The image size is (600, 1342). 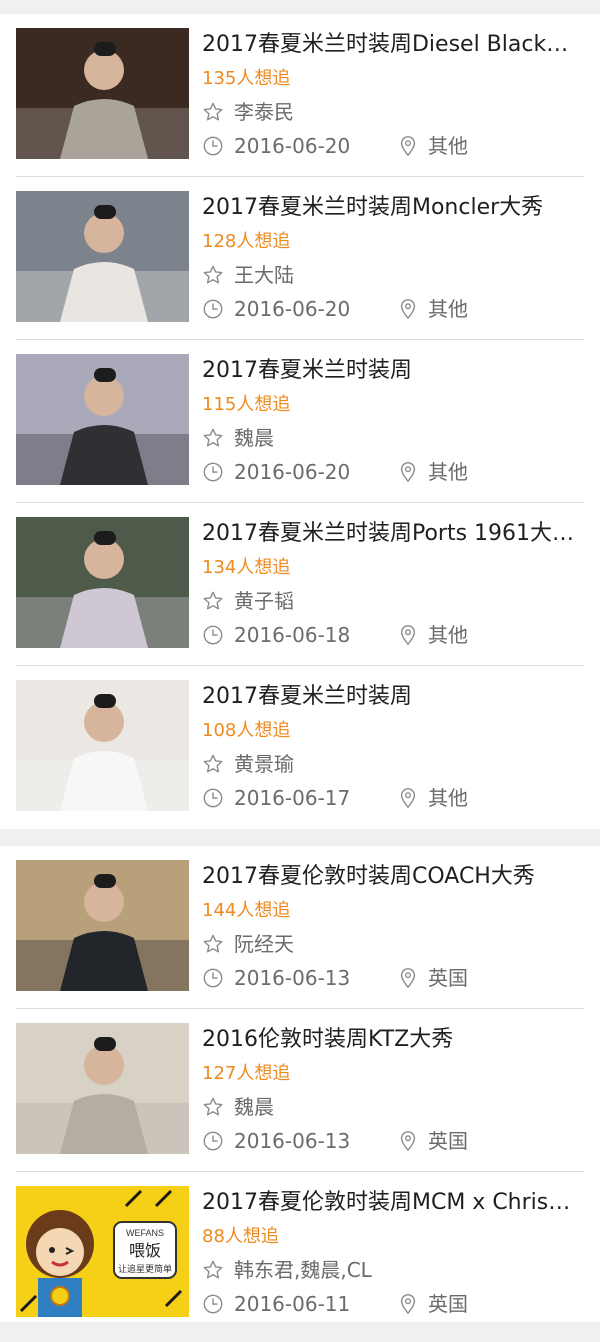 I want to click on event-info: 2016伦敦时装周KTZ大秀 127人想追 魏晨 2016-06-13 英国, so click(x=393, y=1089).